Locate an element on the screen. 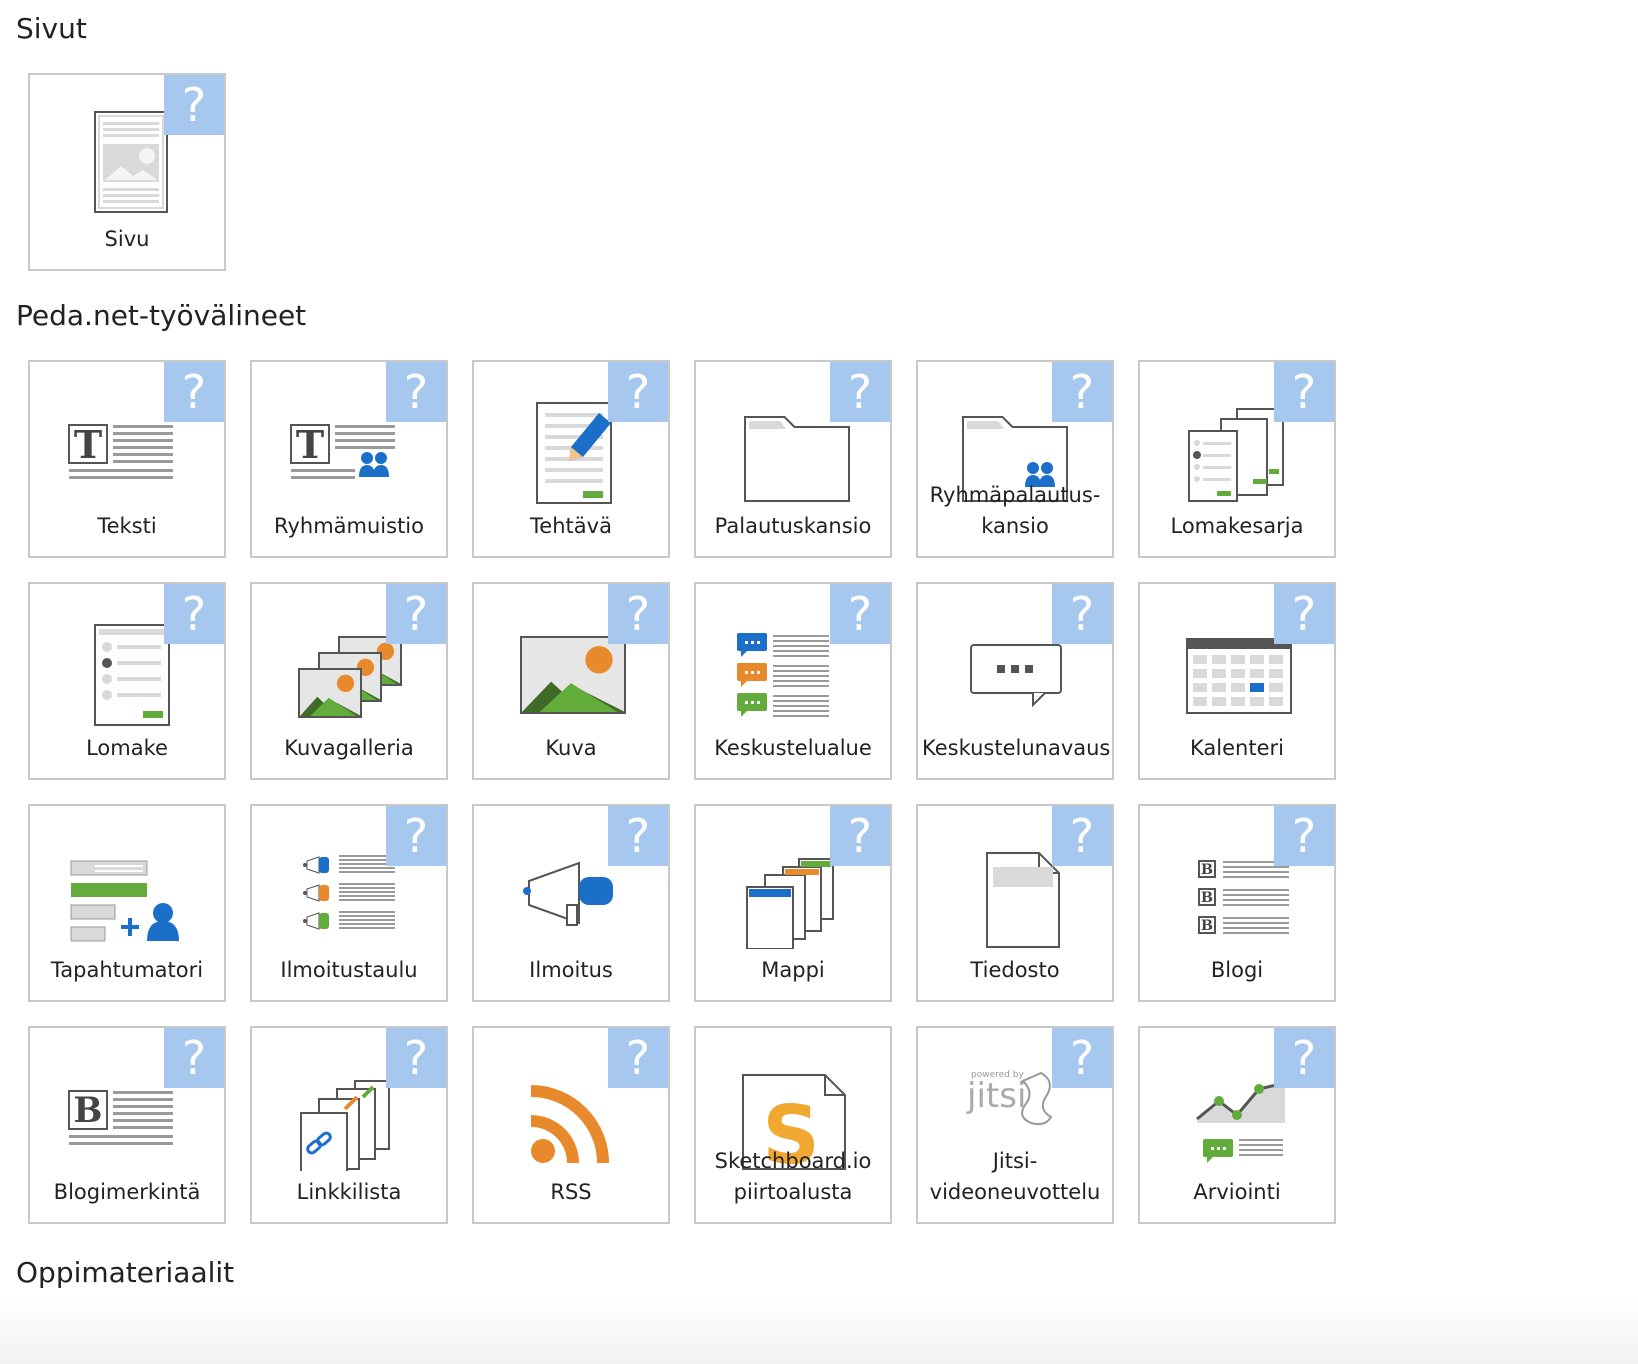 This screenshot has width=1638, height=1364. tile-tehtävä: ? Tehtävä is located at coordinates (571, 459).